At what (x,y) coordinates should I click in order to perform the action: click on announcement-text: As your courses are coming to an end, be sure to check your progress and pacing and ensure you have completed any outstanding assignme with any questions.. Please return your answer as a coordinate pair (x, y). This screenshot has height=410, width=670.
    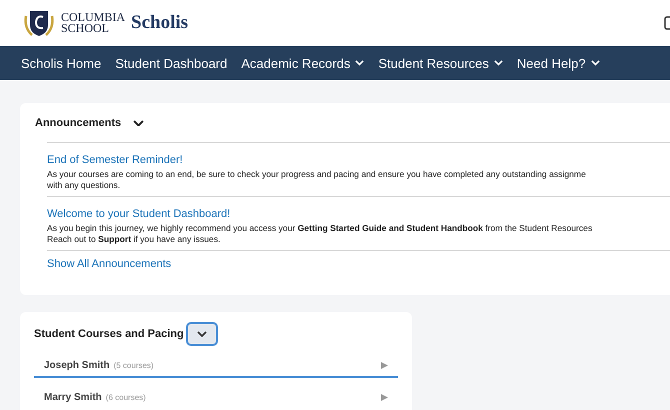
    Looking at the image, I should click on (317, 180).